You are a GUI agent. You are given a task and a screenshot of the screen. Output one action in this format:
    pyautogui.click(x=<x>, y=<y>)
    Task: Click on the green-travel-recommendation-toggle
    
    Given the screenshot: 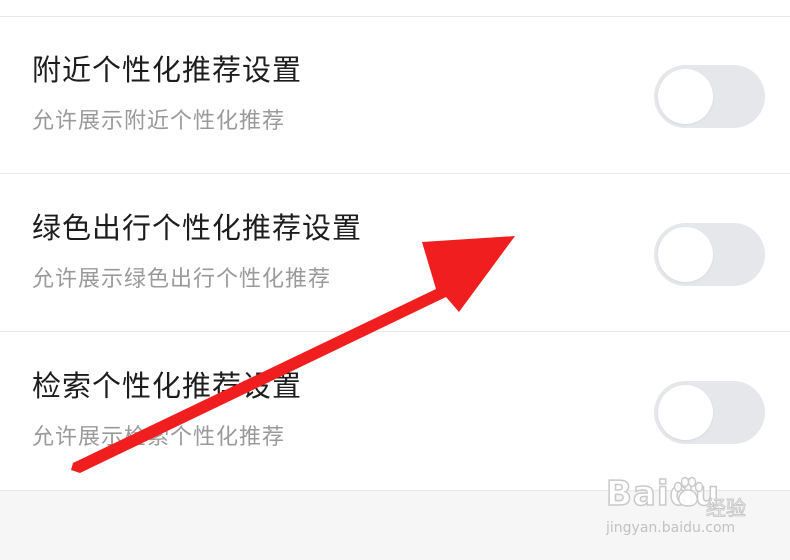 What is the action you would take?
    pyautogui.click(x=709, y=254)
    